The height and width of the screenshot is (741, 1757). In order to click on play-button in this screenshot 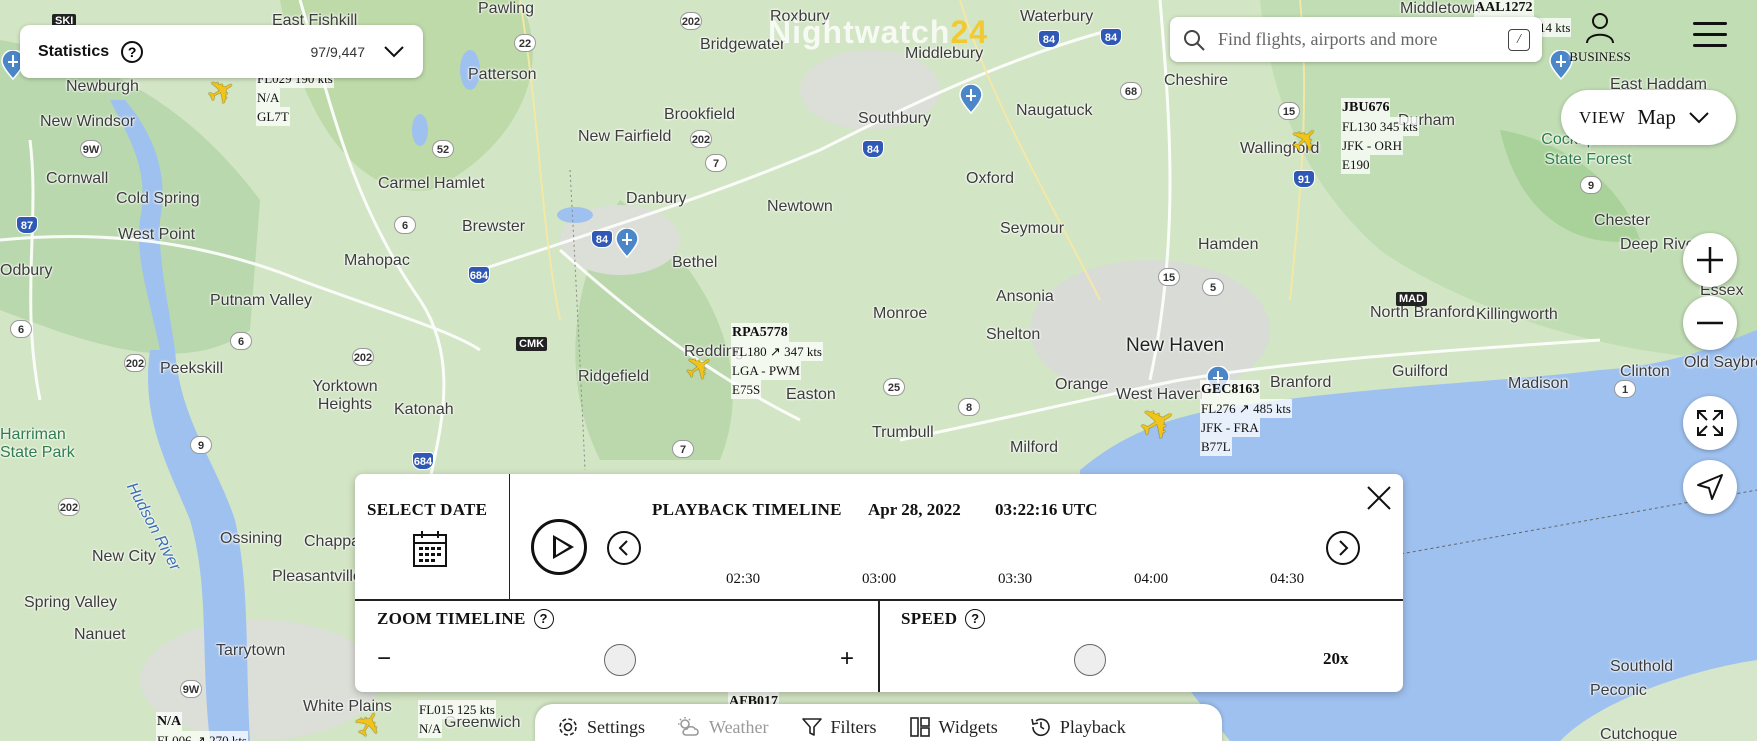, I will do `click(559, 547)`.